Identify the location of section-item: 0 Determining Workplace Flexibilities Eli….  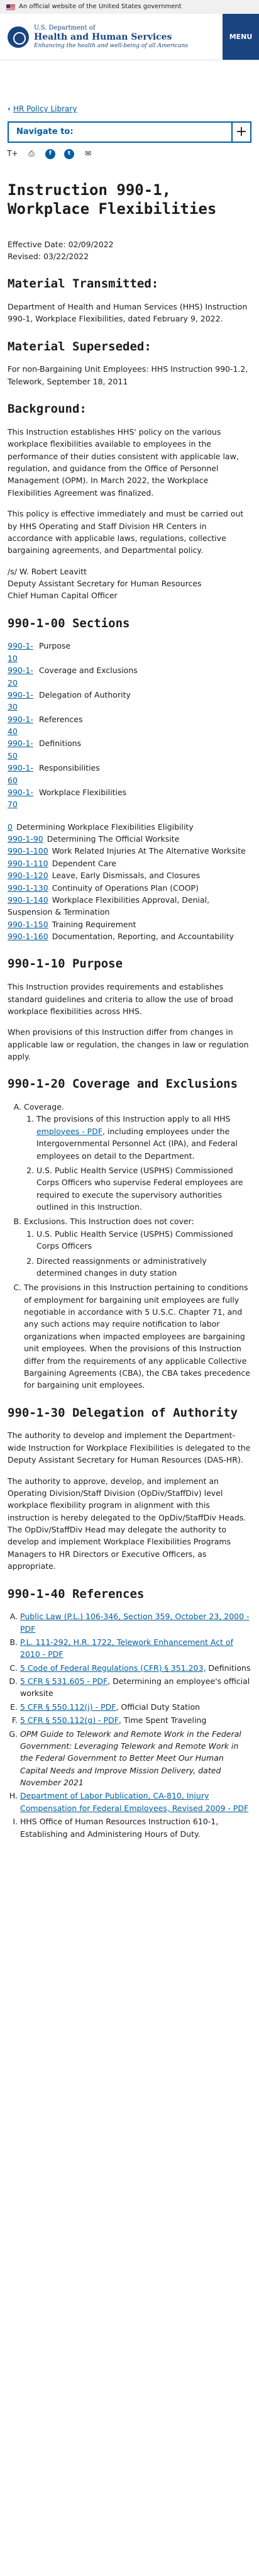
(129, 827).